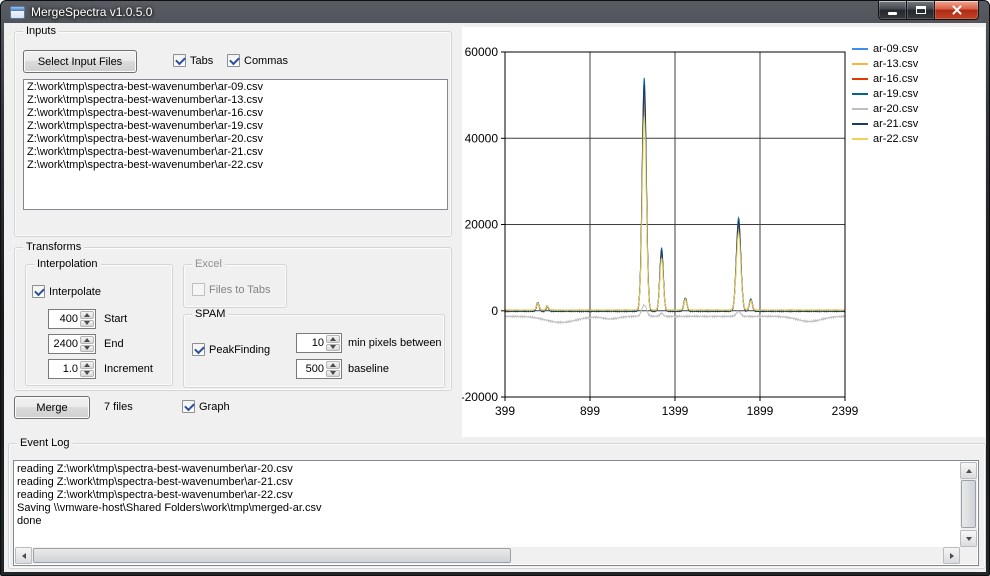 The image size is (990, 576). Describe the element at coordinates (896, 109) in the screenshot. I see `legend-label: ar-20.csv` at that location.